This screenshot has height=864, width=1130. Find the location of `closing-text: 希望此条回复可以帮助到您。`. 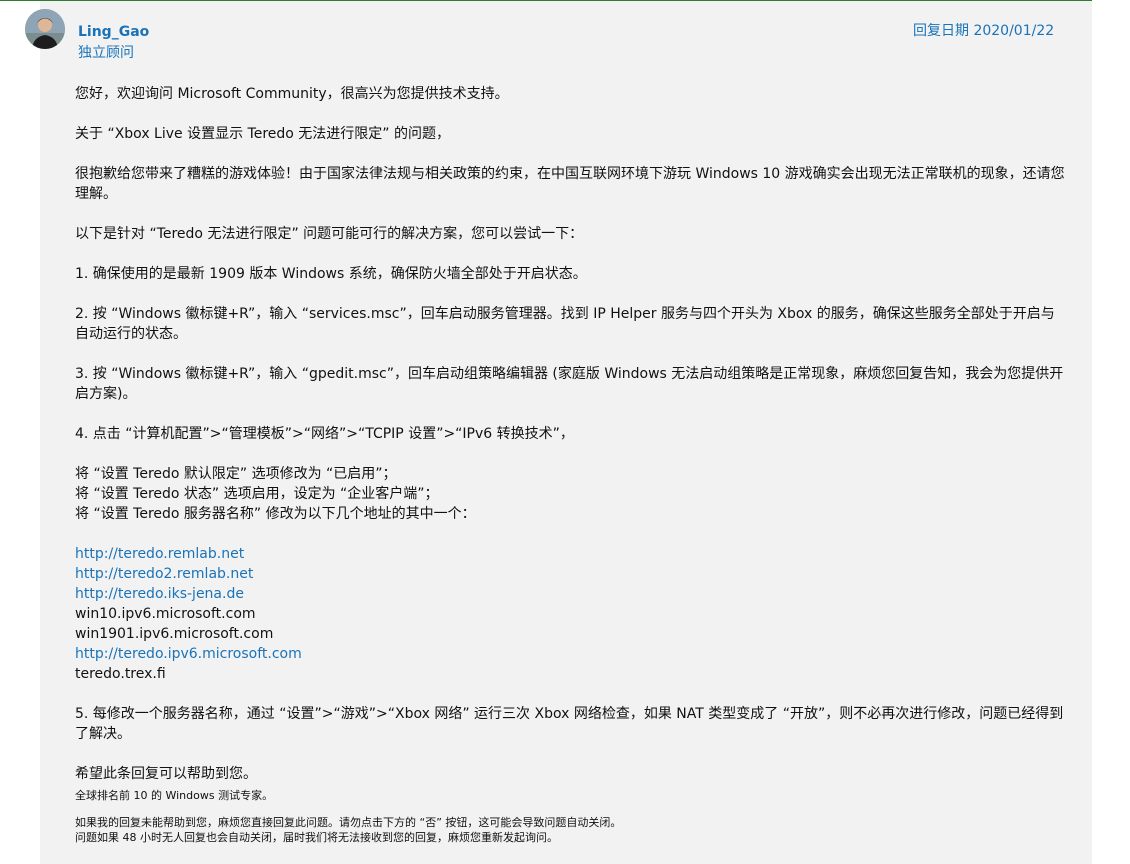

closing-text: 希望此条回复可以帮助到您。 is located at coordinates (166, 774).